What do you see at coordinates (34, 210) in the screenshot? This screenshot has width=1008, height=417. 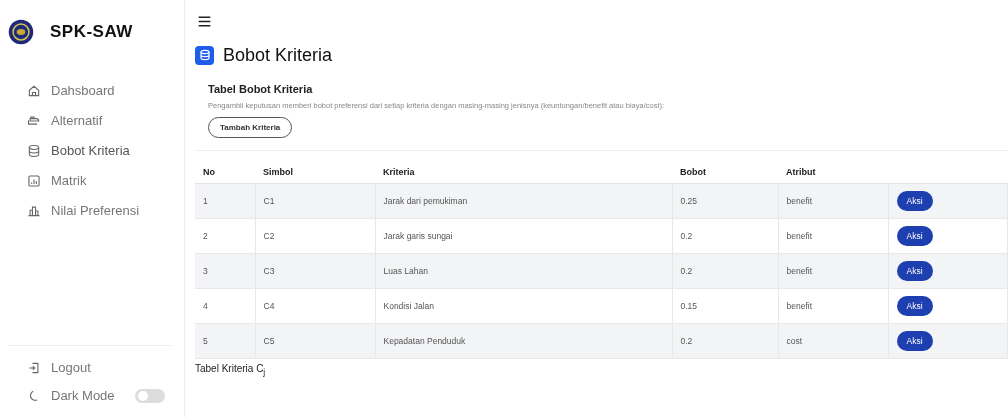 I see `bar-chart-icon` at bounding box center [34, 210].